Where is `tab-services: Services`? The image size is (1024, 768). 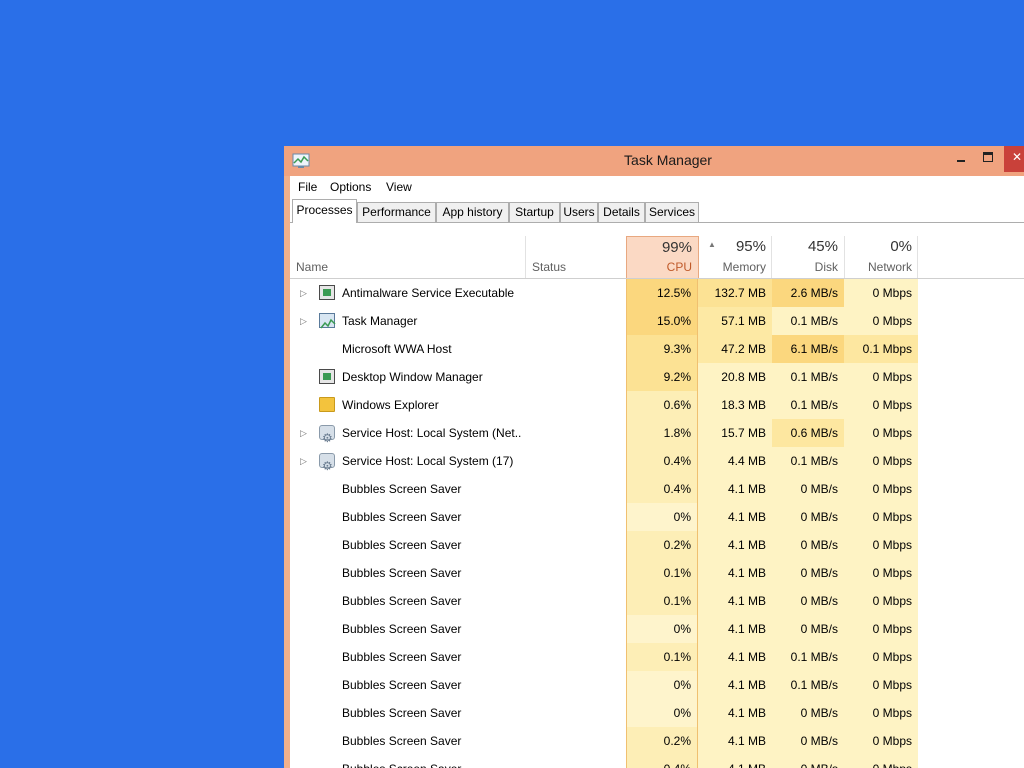 tab-services: Services is located at coordinates (672, 212).